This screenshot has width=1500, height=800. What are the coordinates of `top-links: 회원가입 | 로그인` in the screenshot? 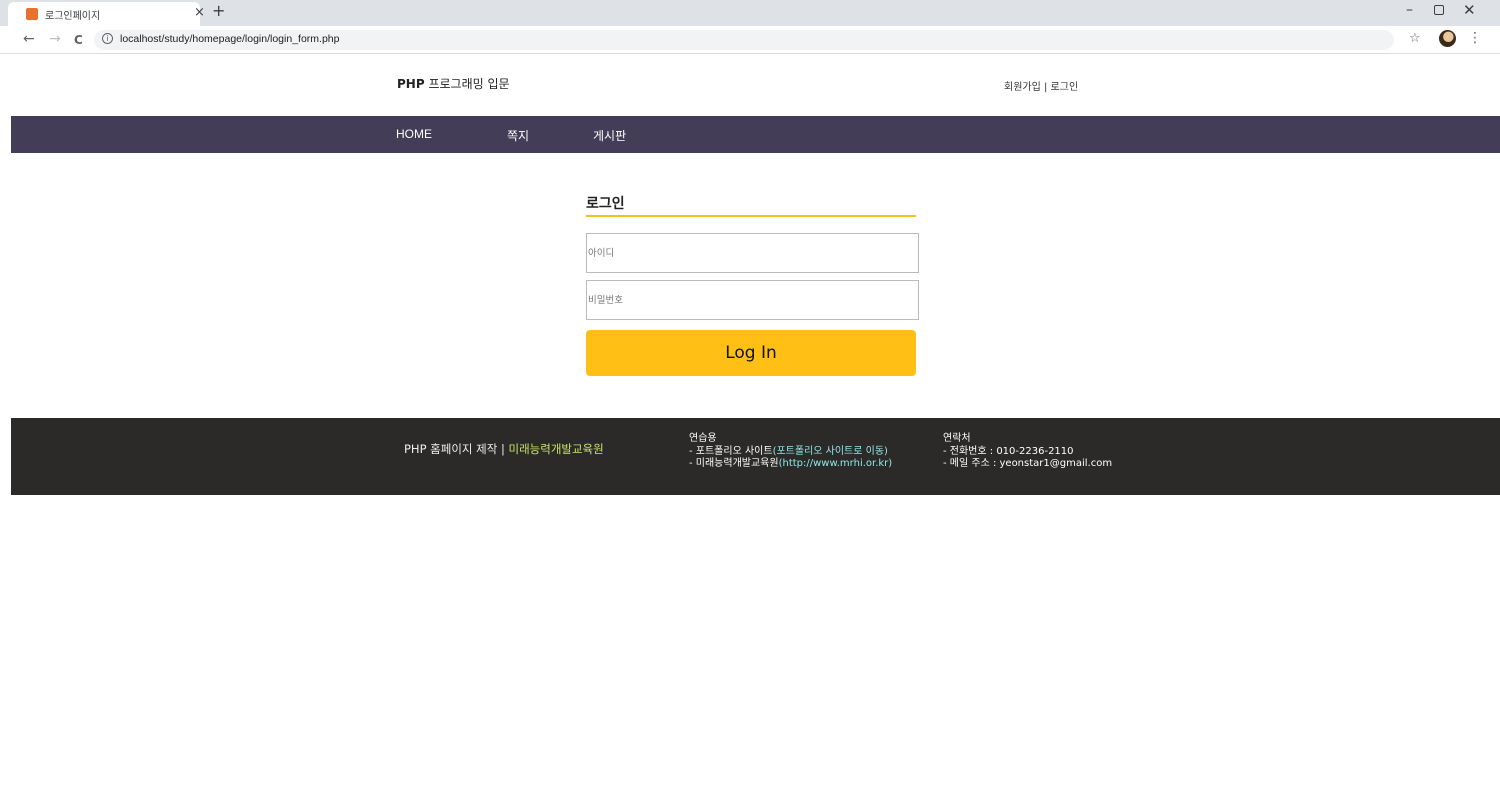 It's located at (1041, 85).